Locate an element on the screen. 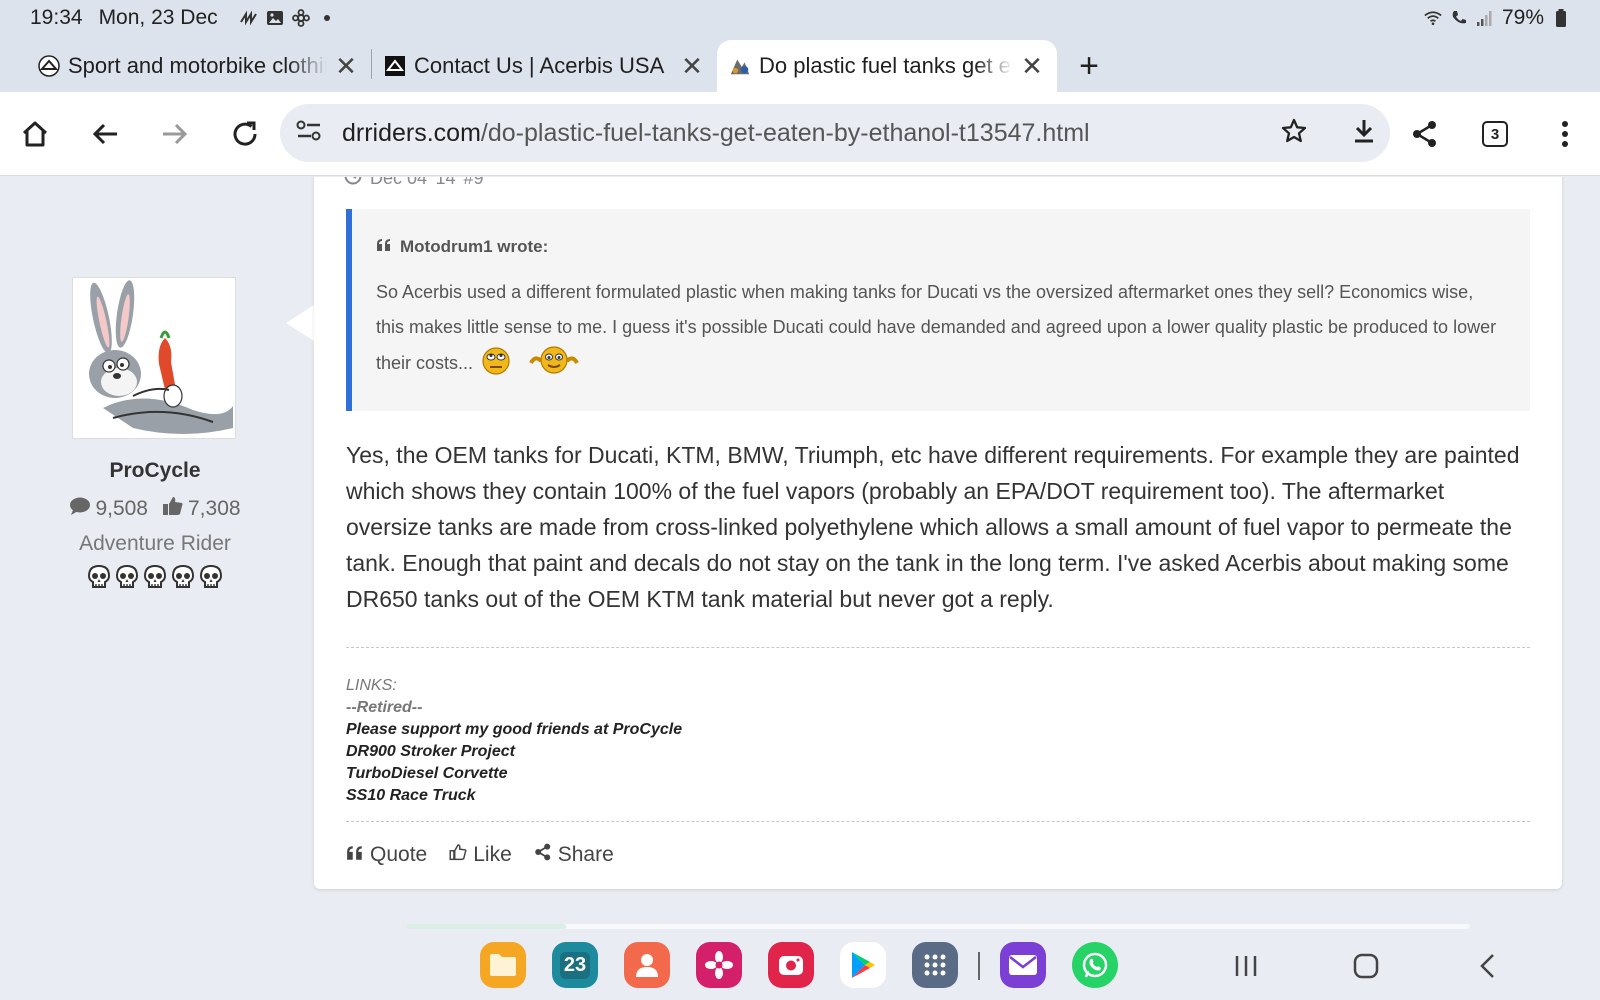 This screenshot has width=1600, height=1000. camera-app-icon is located at coordinates (791, 965).